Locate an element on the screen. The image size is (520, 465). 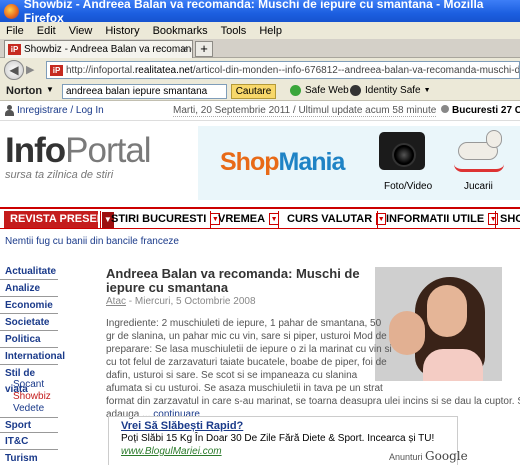
shopmania-logo: ShopMania is located at coordinates (282, 162).